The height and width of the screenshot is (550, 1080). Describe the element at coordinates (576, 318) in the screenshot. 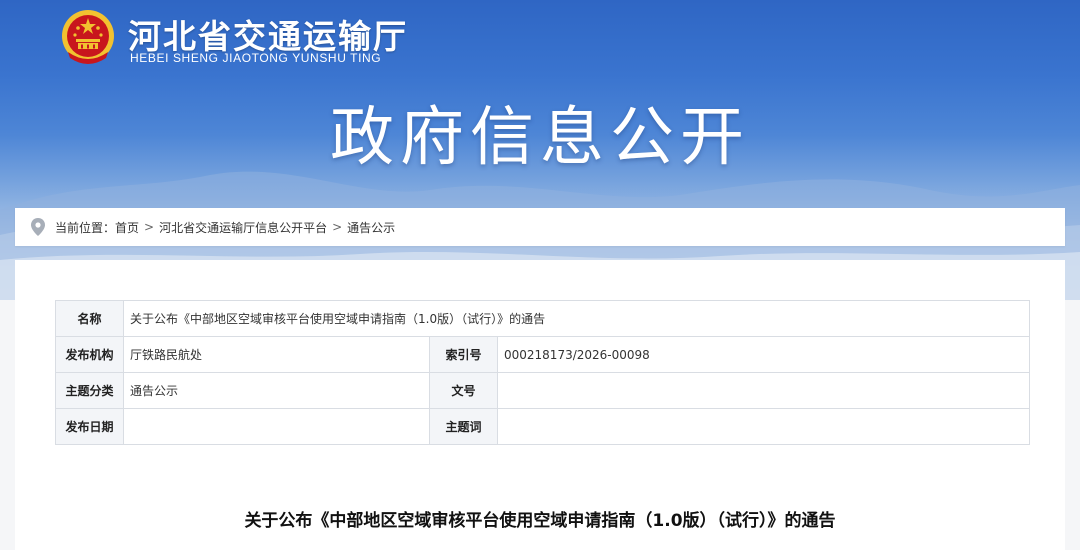

I see `info-value-name: 关于公布《中部地区空域审核平台使用空域申请指南（1.0版）（试行）》的通告` at that location.